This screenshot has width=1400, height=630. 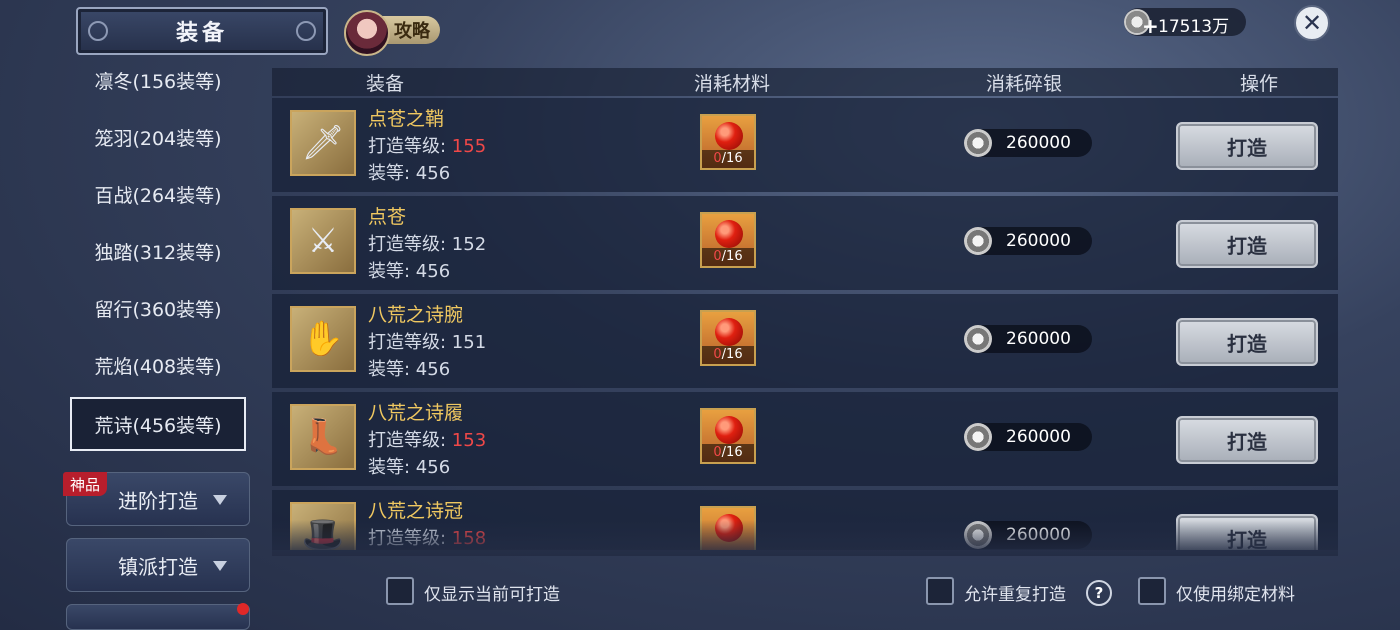 I want to click on item-name: 八荒之诗冠, so click(x=416, y=511).